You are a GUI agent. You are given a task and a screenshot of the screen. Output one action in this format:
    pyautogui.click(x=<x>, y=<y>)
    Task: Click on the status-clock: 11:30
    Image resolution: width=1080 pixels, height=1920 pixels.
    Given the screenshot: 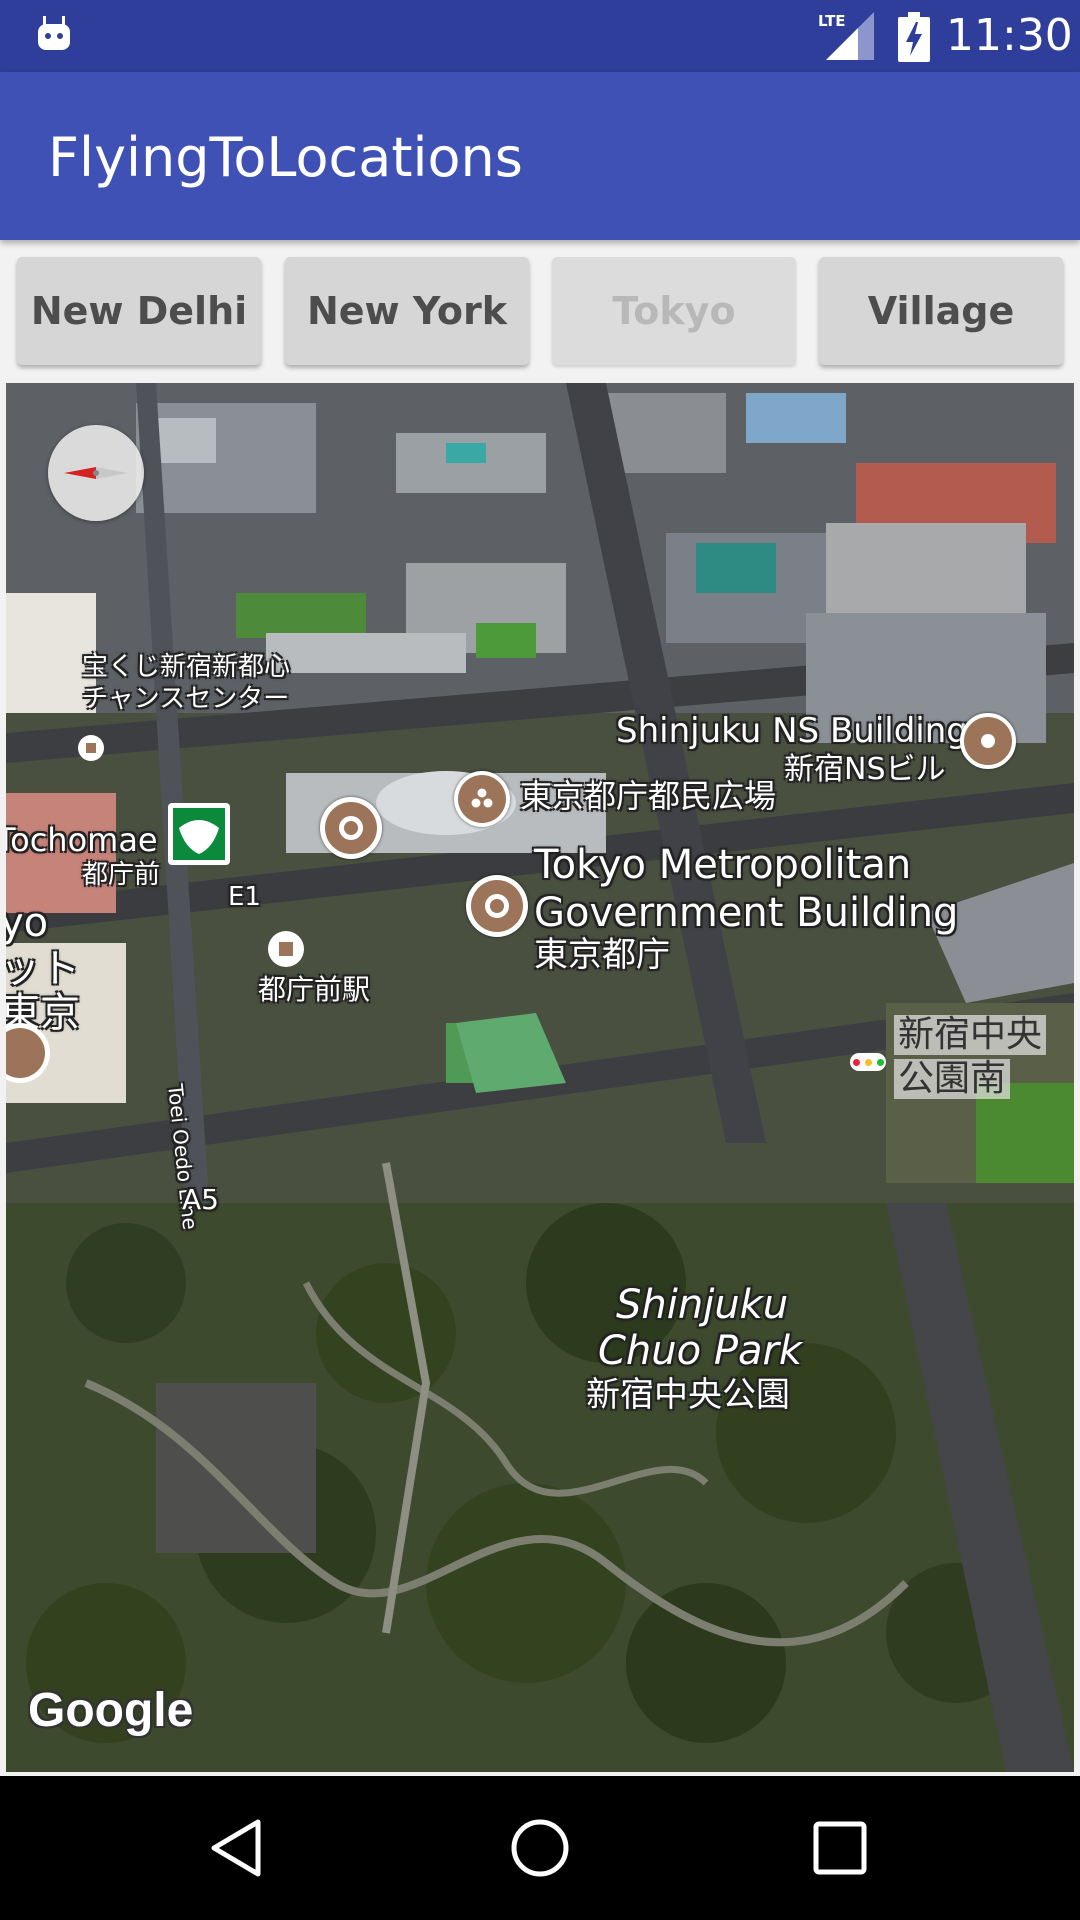 What is the action you would take?
    pyautogui.click(x=1009, y=35)
    